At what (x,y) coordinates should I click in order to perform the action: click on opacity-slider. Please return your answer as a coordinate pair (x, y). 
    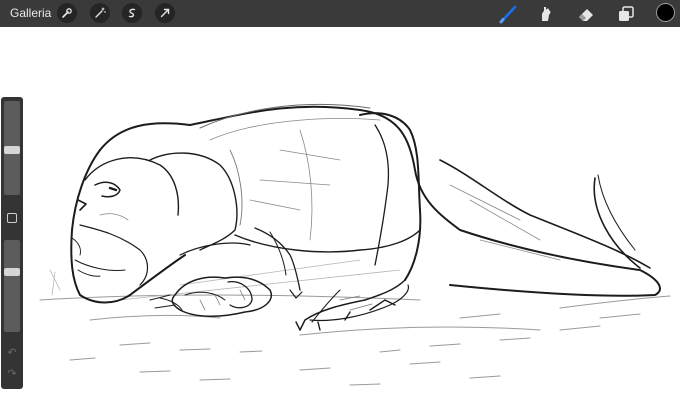
    Looking at the image, I should click on (12, 286).